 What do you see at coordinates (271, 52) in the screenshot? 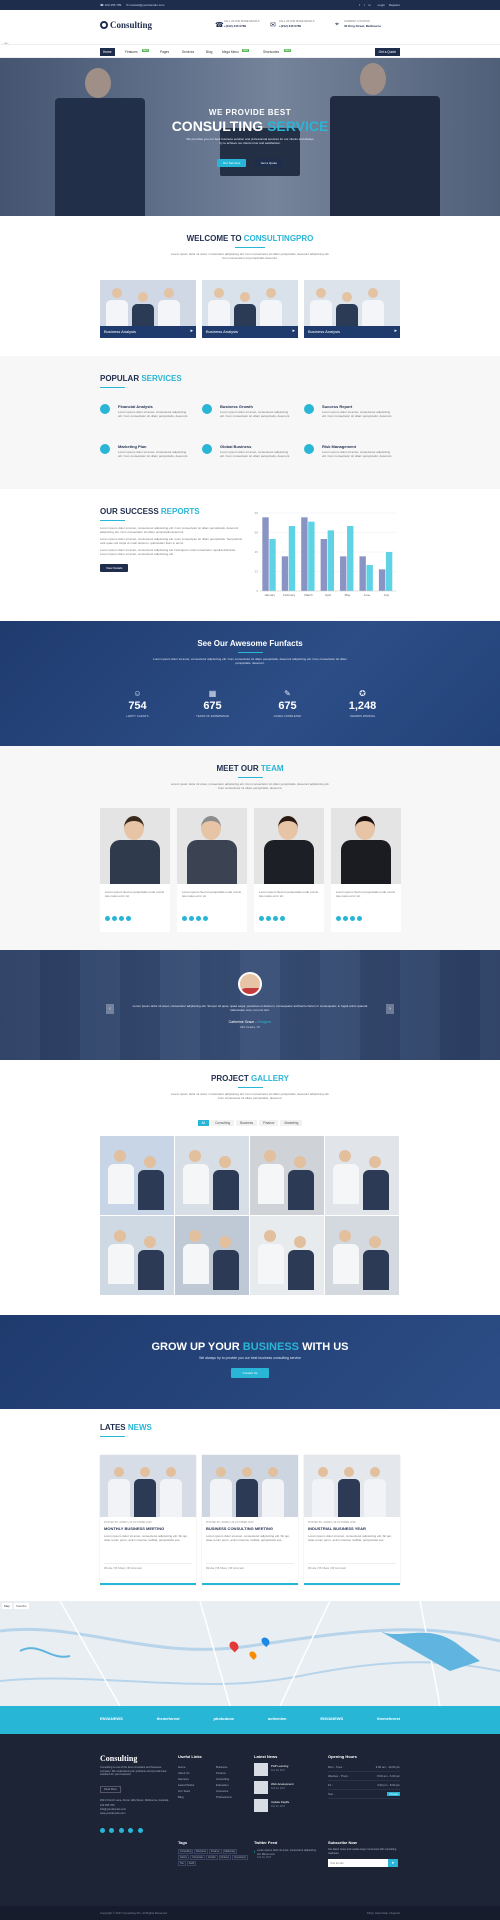
I see `nav-shortcodes: Shortcodes` at bounding box center [271, 52].